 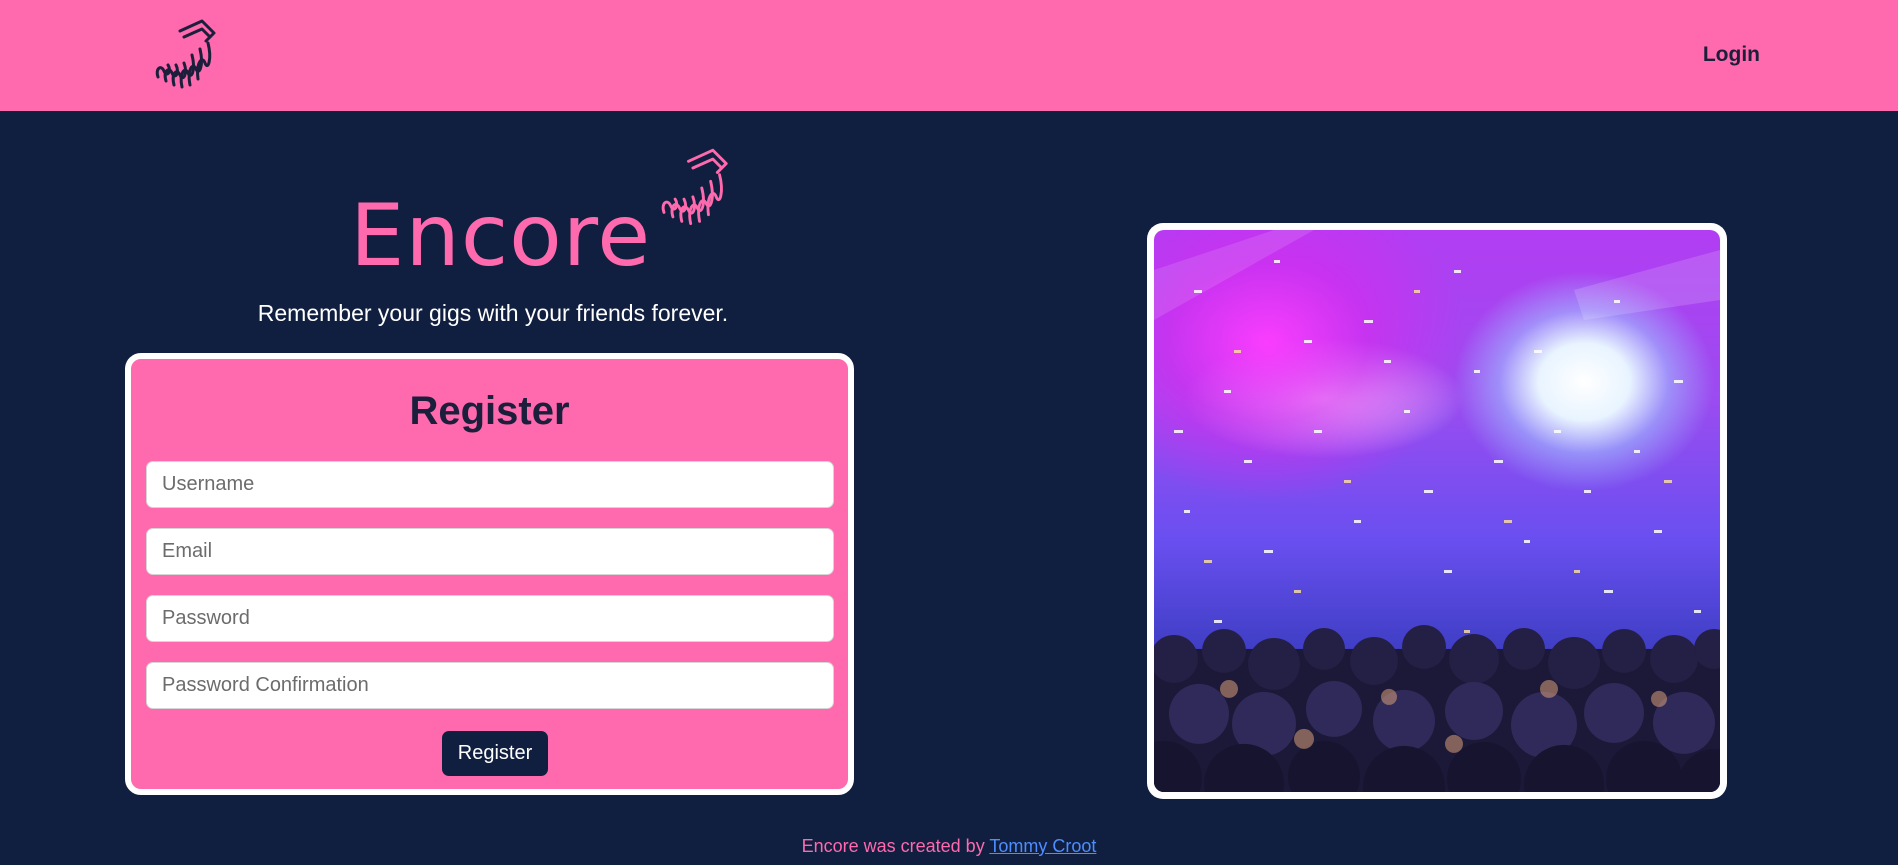 I want to click on register-button: Register, so click(x=495, y=753).